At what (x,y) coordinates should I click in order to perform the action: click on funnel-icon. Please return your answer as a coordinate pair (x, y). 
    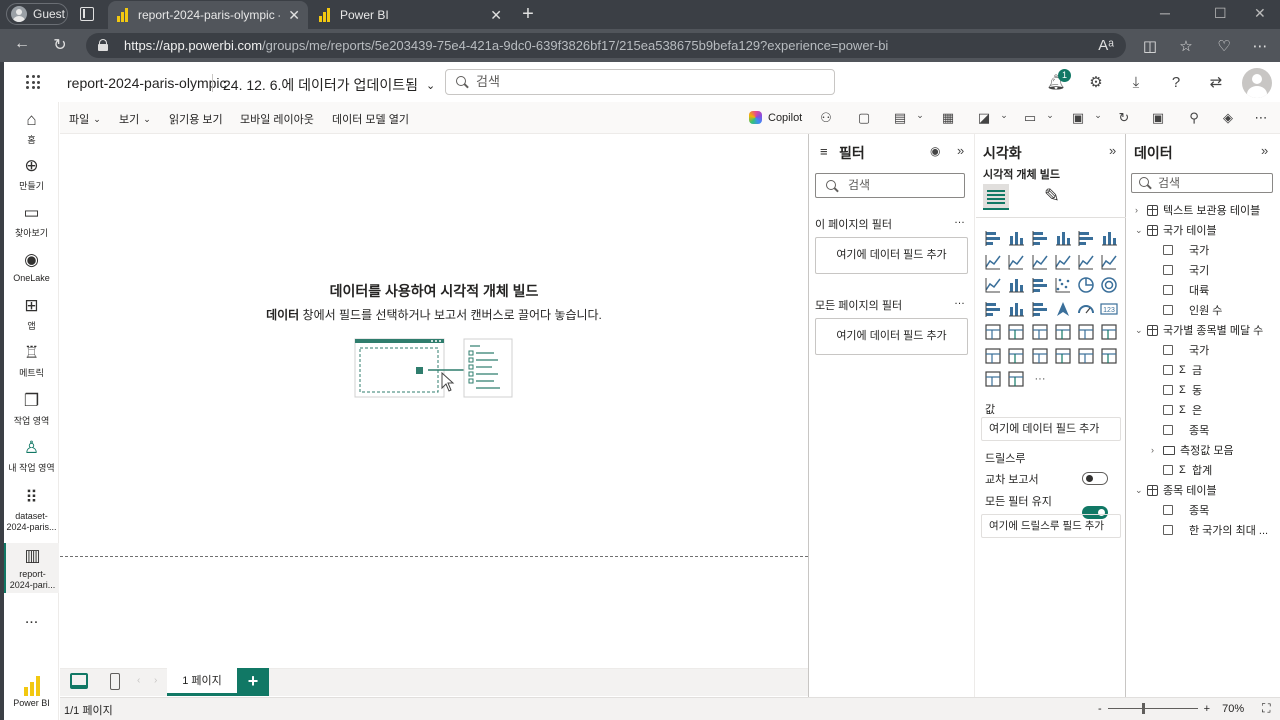
    Looking at the image, I should click on (1040, 285).